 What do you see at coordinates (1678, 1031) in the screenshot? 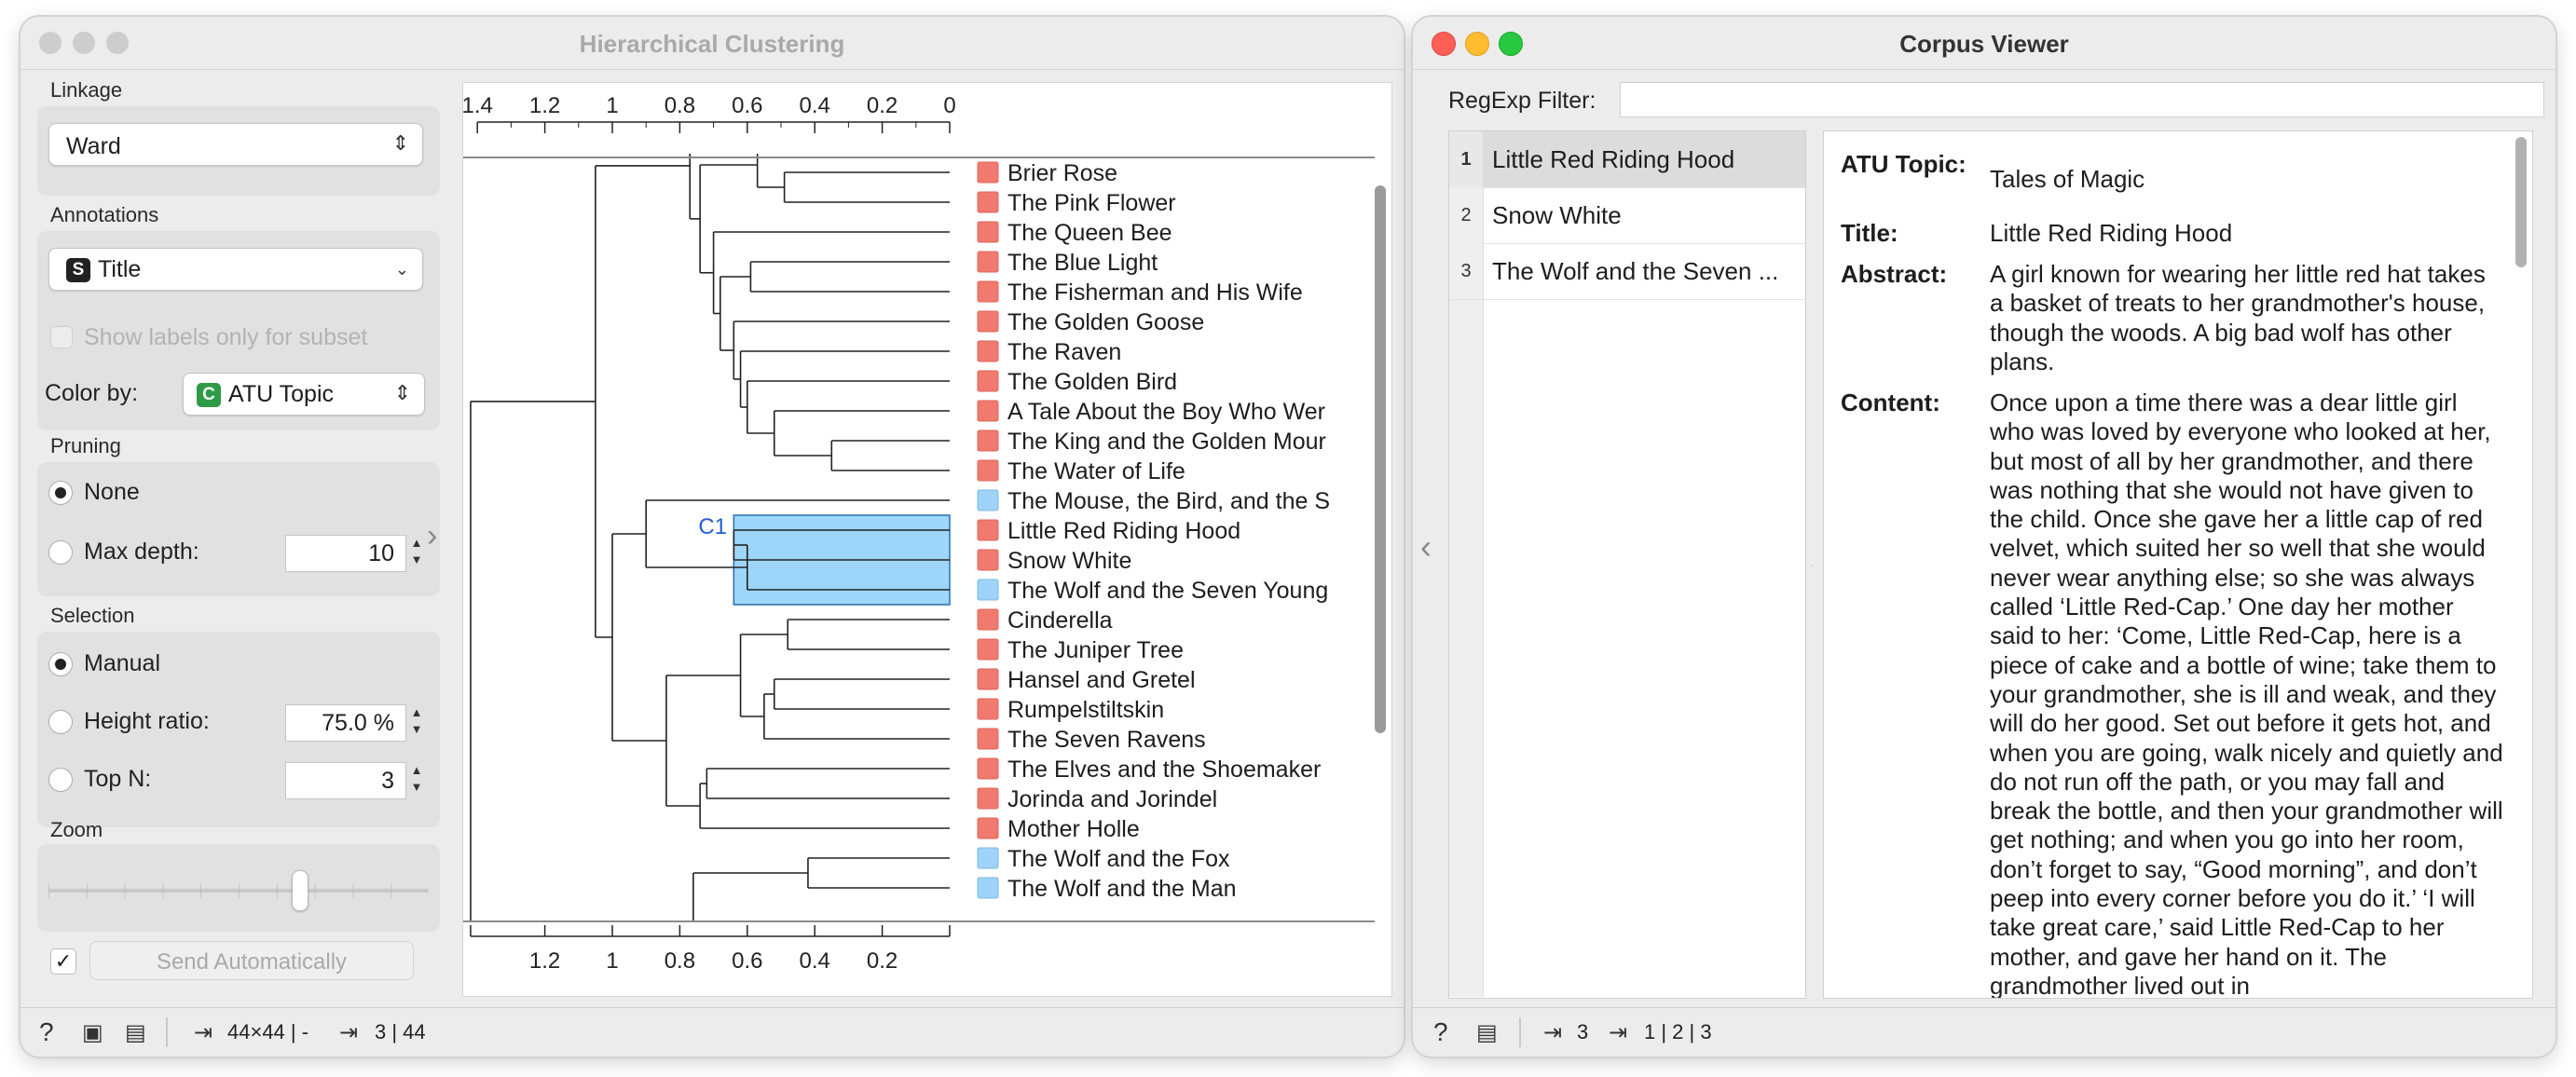
I see `output-summary: 1 | 2 | 3` at bounding box center [1678, 1031].